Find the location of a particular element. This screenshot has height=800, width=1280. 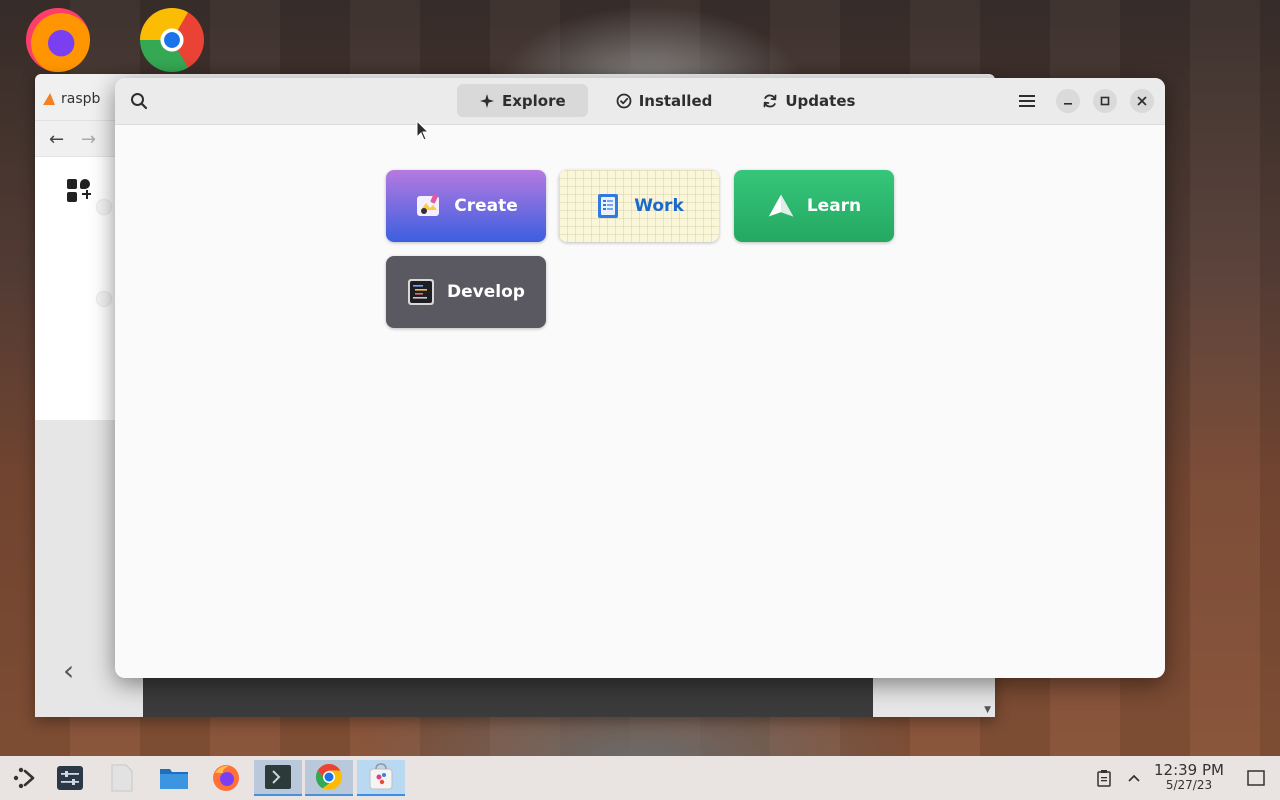

mouse-cursor-icon is located at coordinates (423, 130).